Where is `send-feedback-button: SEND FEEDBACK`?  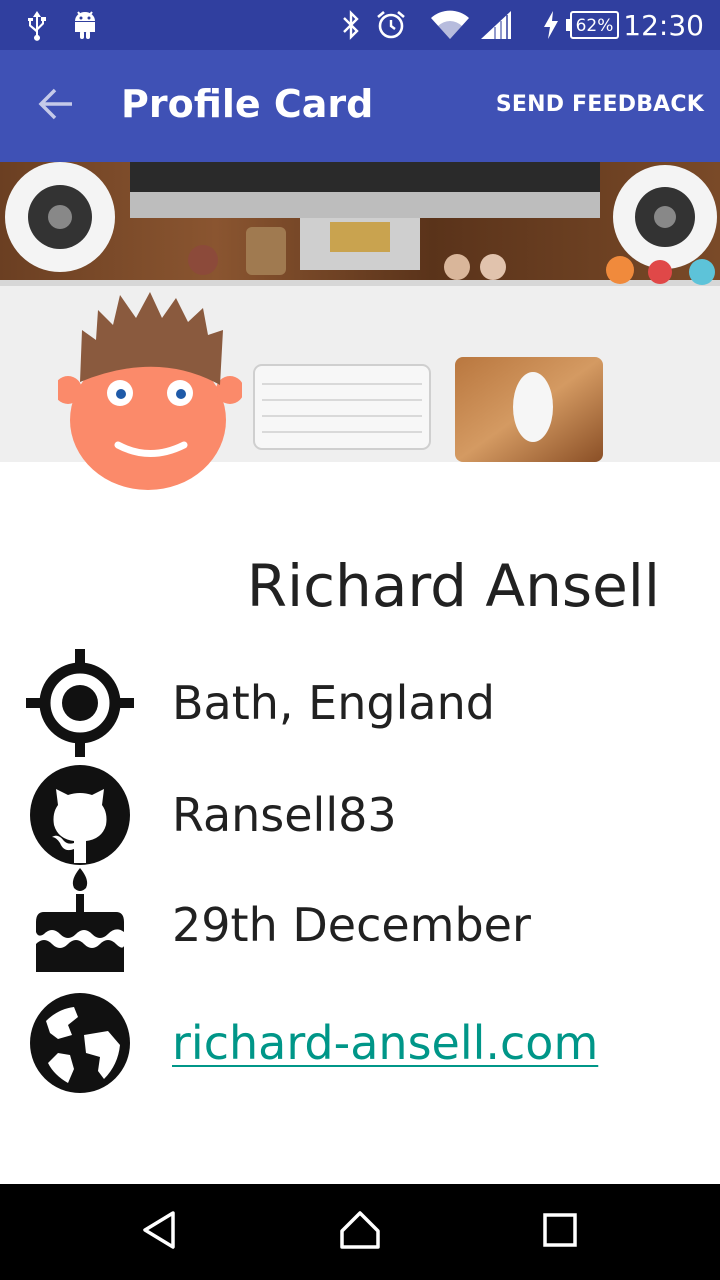 send-feedback-button: SEND FEEDBACK is located at coordinates (600, 104).